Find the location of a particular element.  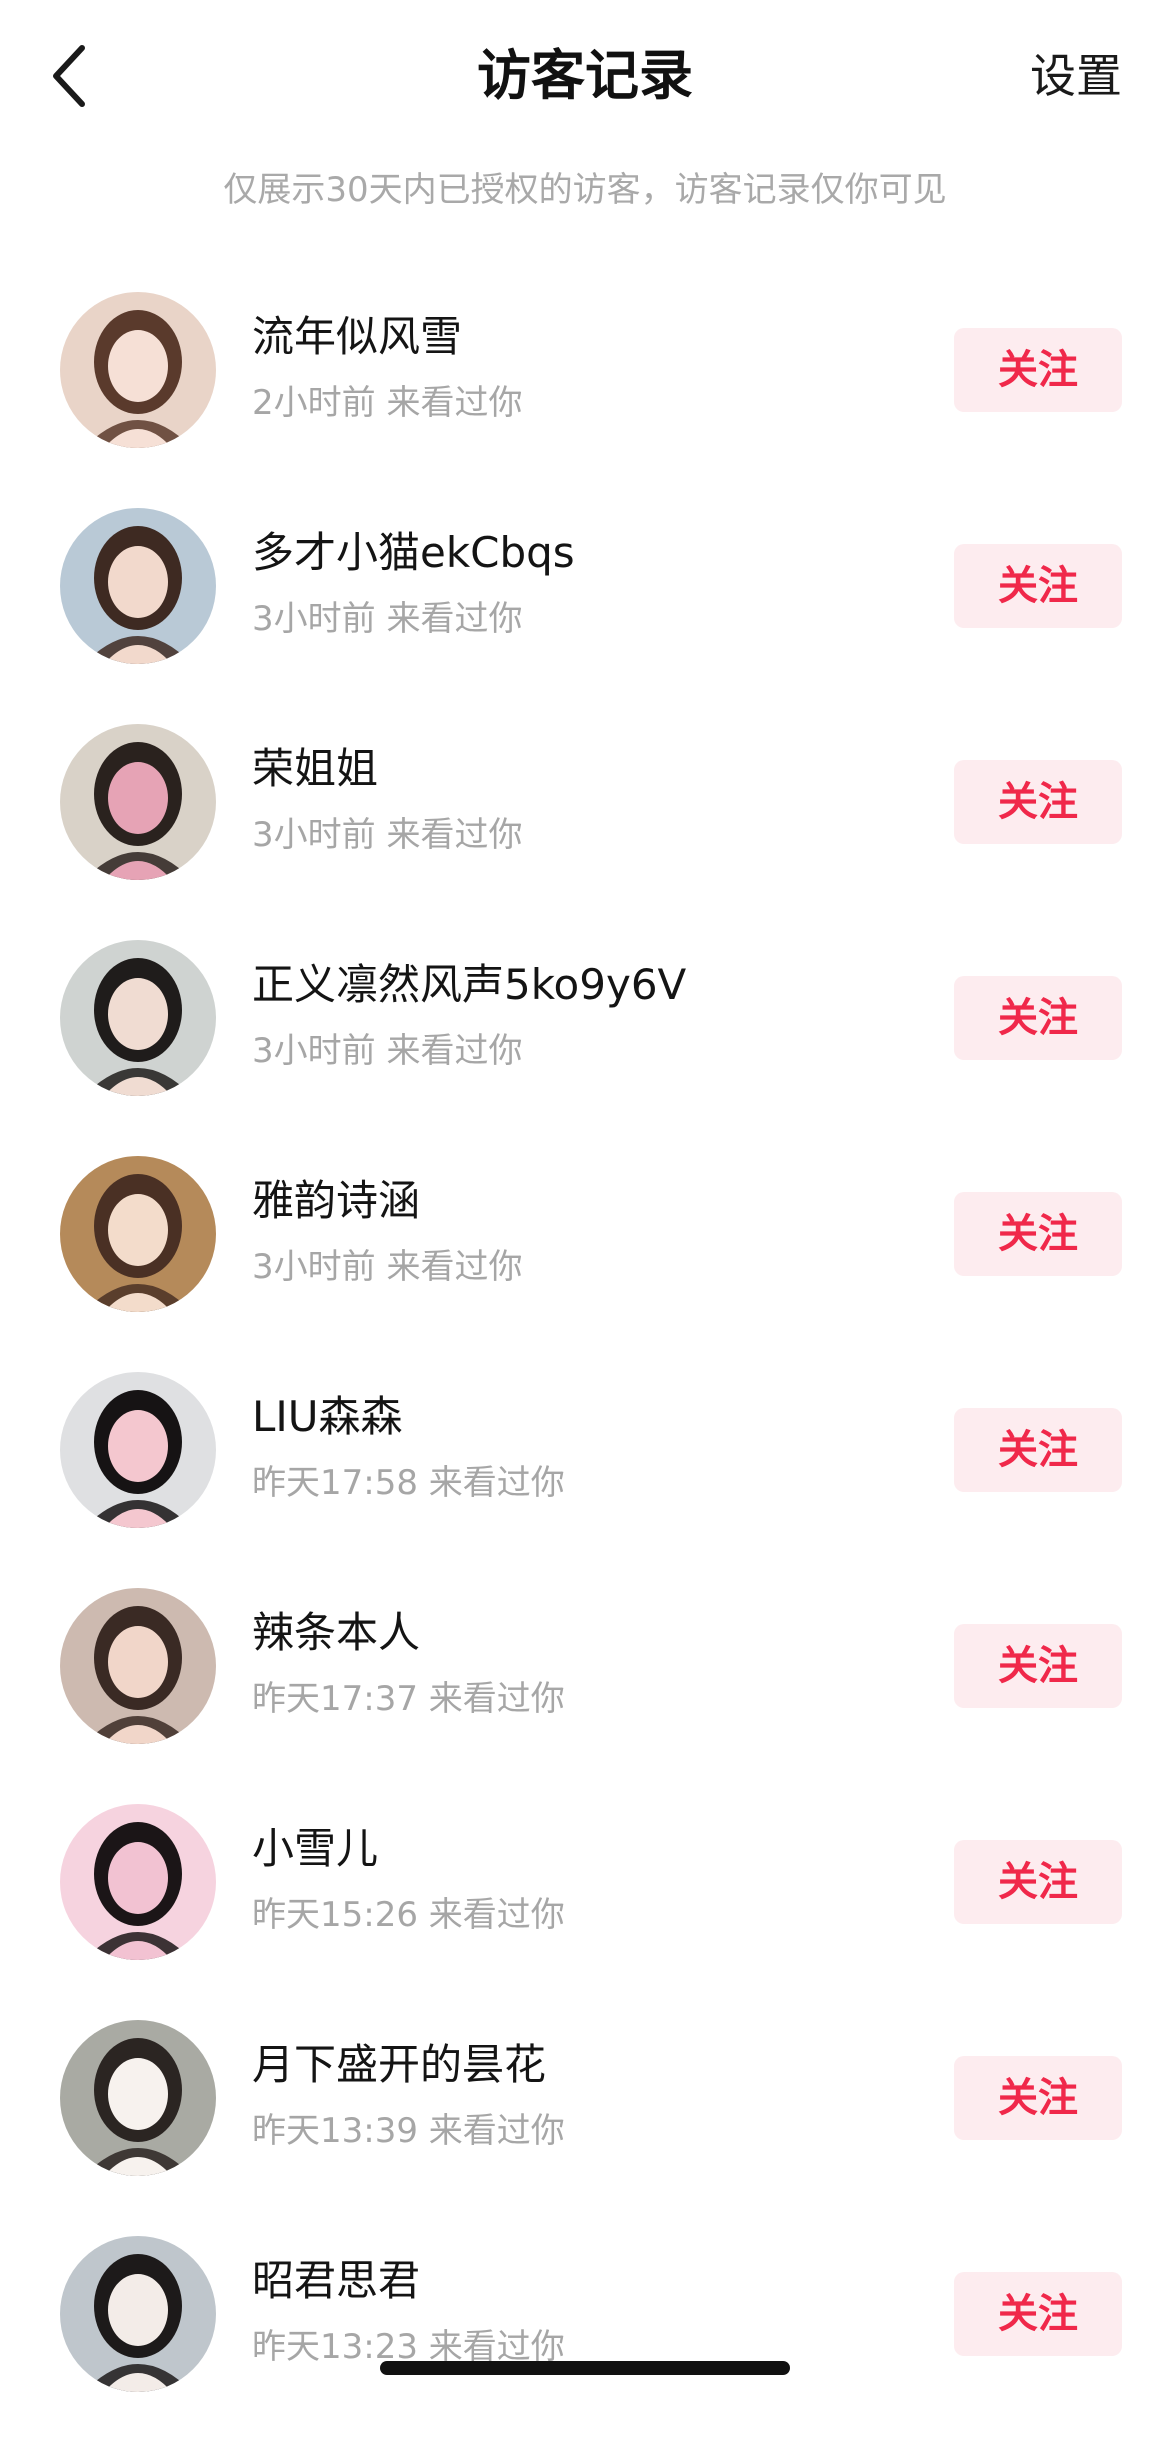

visit-time: 昨天17:58 来看过你 is located at coordinates (408, 1483).